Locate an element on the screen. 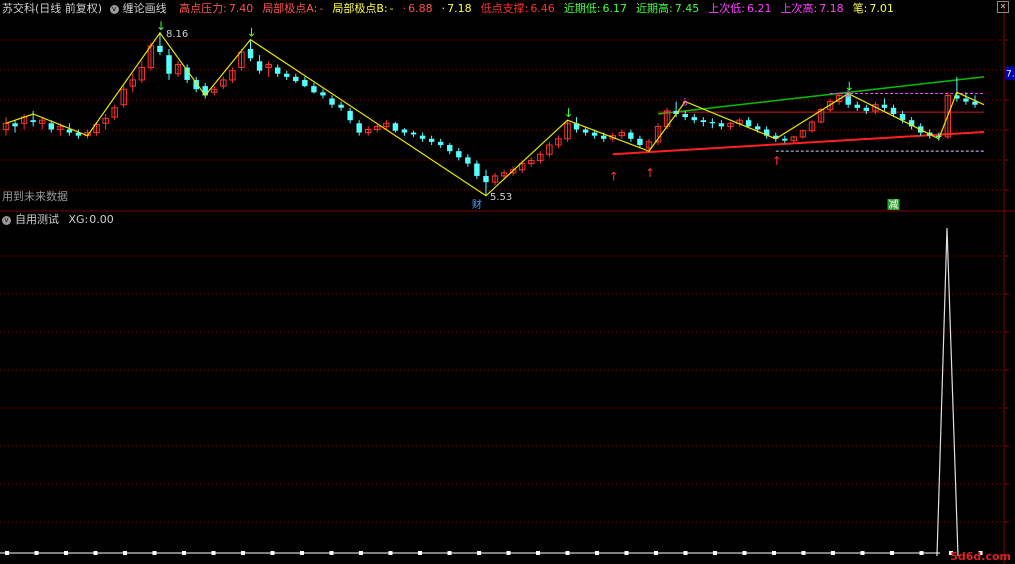  header-item-2: 局部极点B: - is located at coordinates (362, 8).